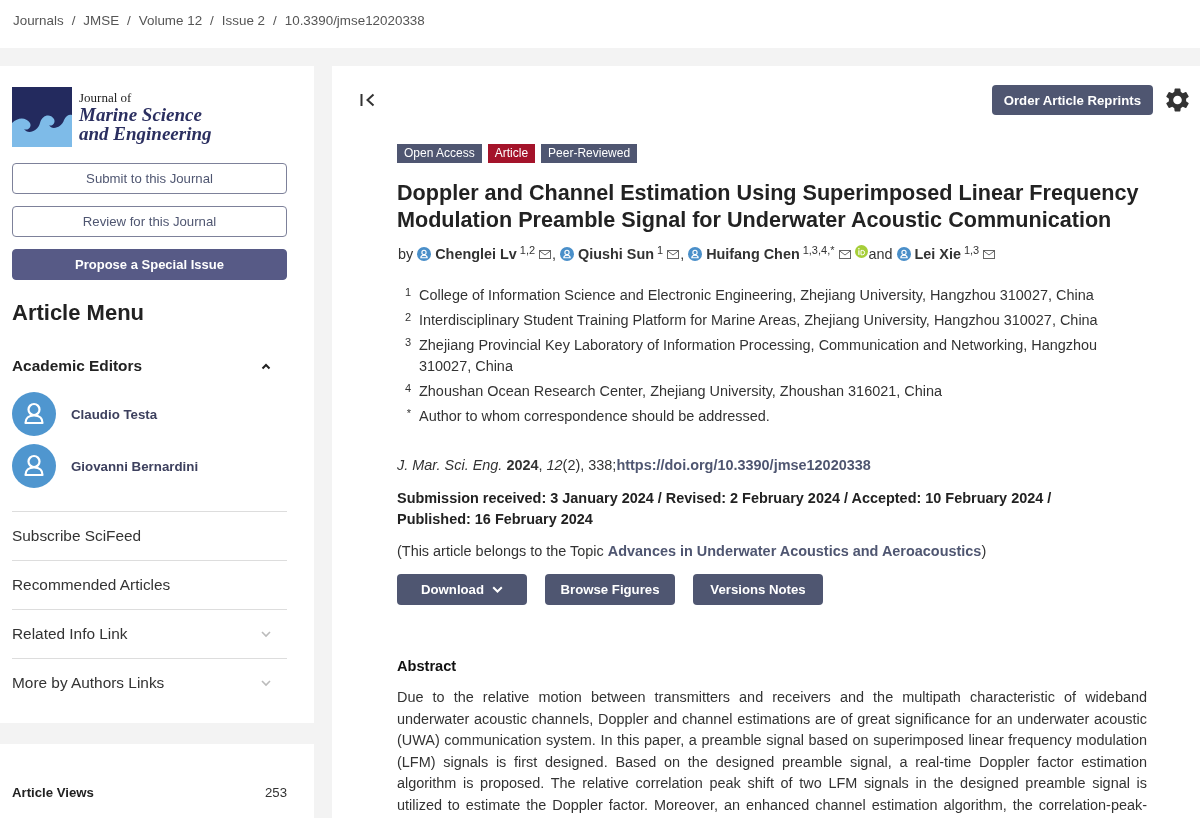 The height and width of the screenshot is (818, 1200). What do you see at coordinates (140, 115) in the screenshot?
I see `logo-title: Marine Science` at bounding box center [140, 115].